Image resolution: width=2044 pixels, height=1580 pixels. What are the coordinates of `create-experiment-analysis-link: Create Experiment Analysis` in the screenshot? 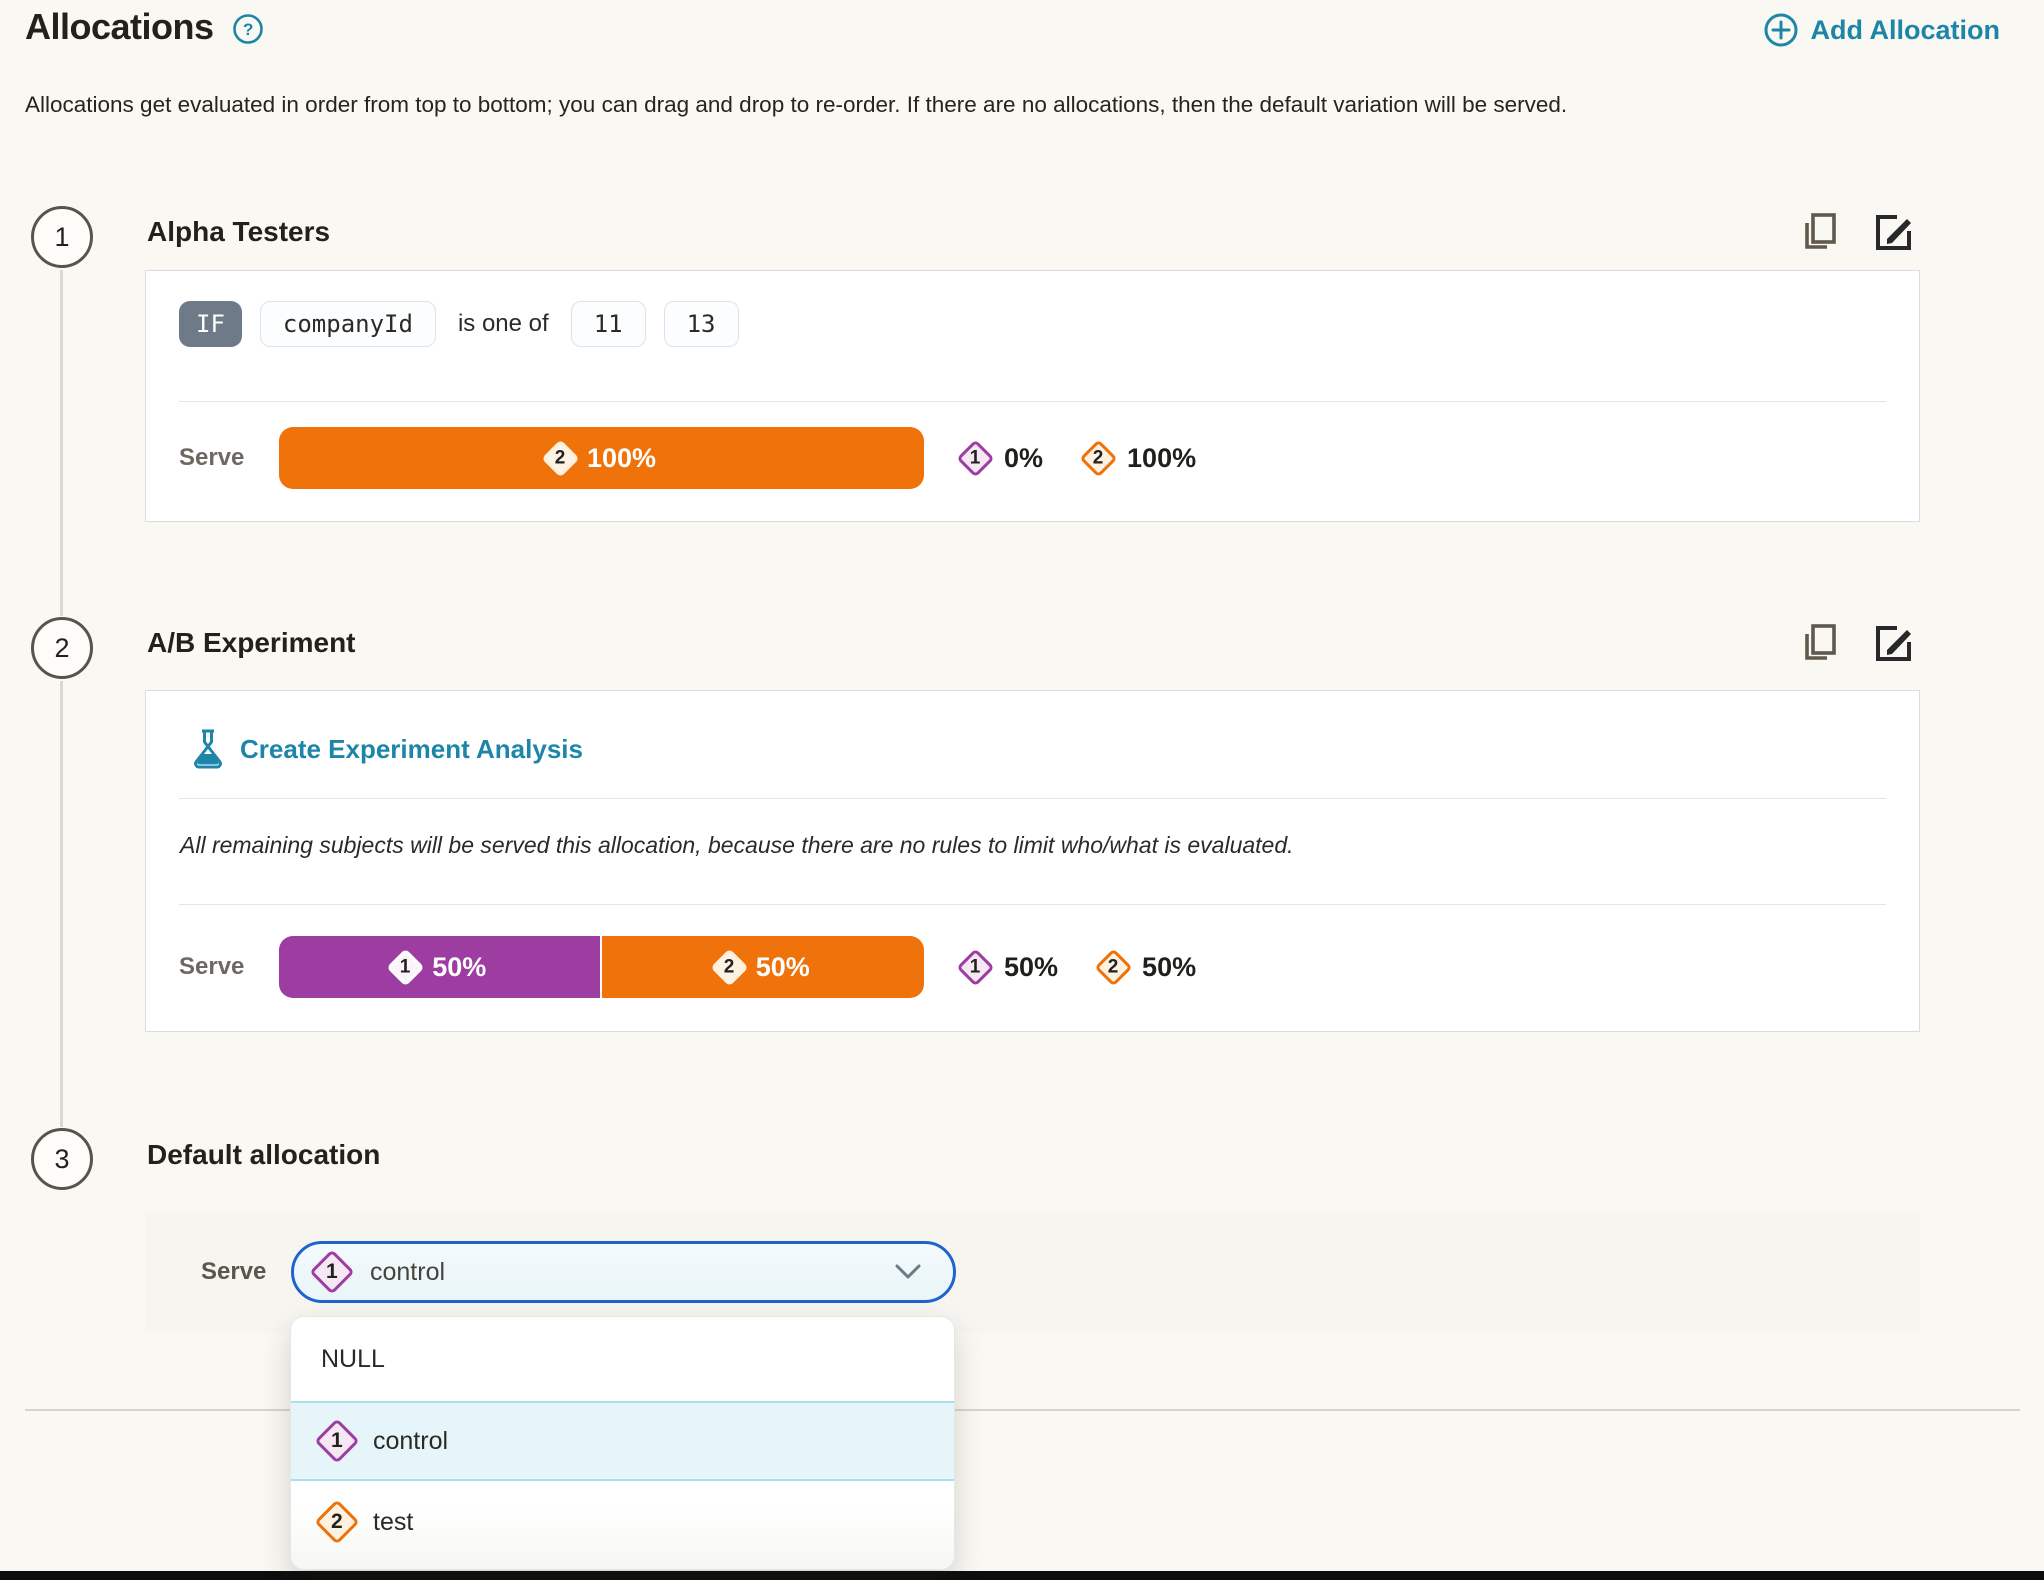 It's located at (388, 749).